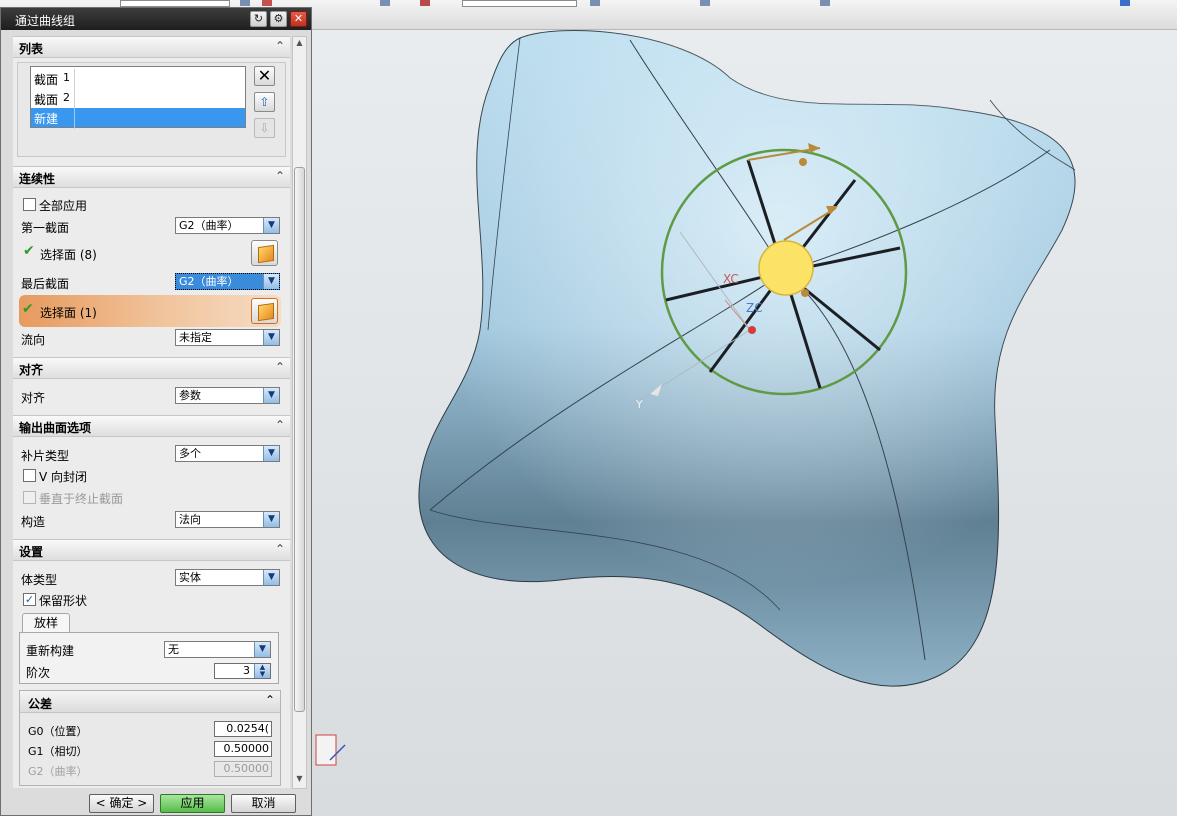 Image resolution: width=1177 pixels, height=816 pixels. I want to click on last-section-dropdown: G2（曲率） ▼, so click(227, 281).